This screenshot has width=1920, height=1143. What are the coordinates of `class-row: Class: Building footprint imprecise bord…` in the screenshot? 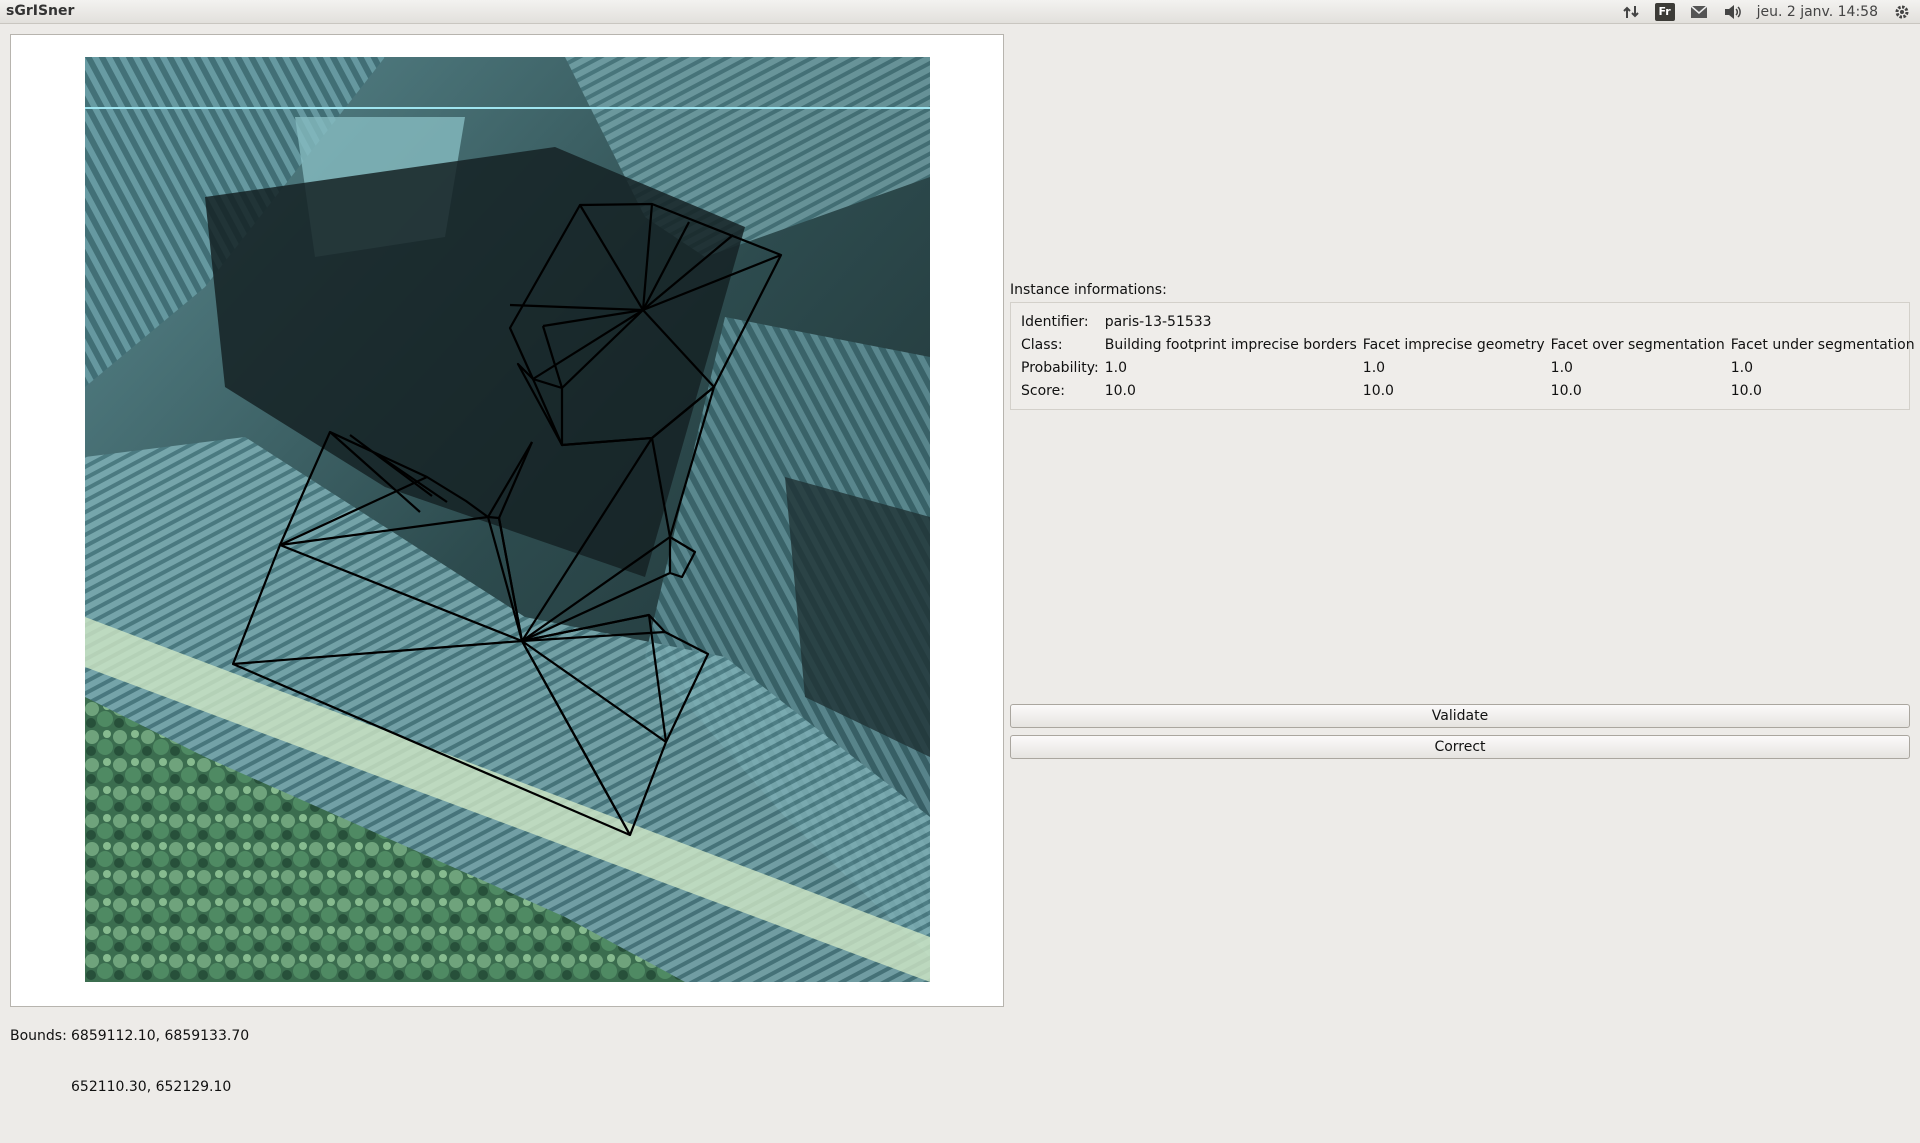 It's located at (1470, 344).